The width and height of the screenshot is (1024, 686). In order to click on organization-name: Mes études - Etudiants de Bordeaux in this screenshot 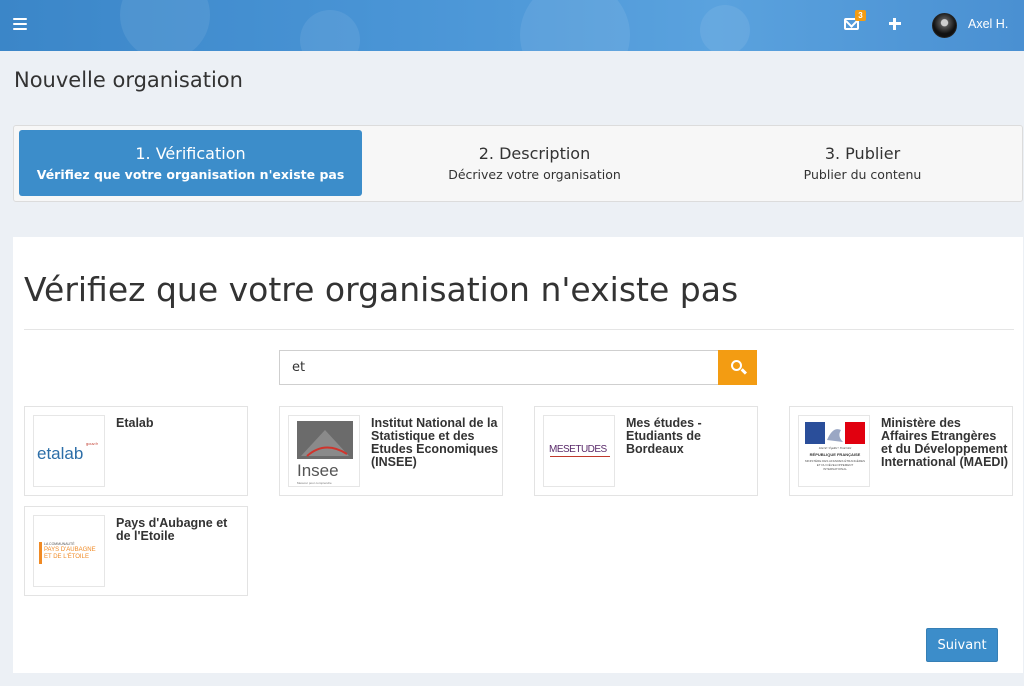, I will do `click(664, 436)`.